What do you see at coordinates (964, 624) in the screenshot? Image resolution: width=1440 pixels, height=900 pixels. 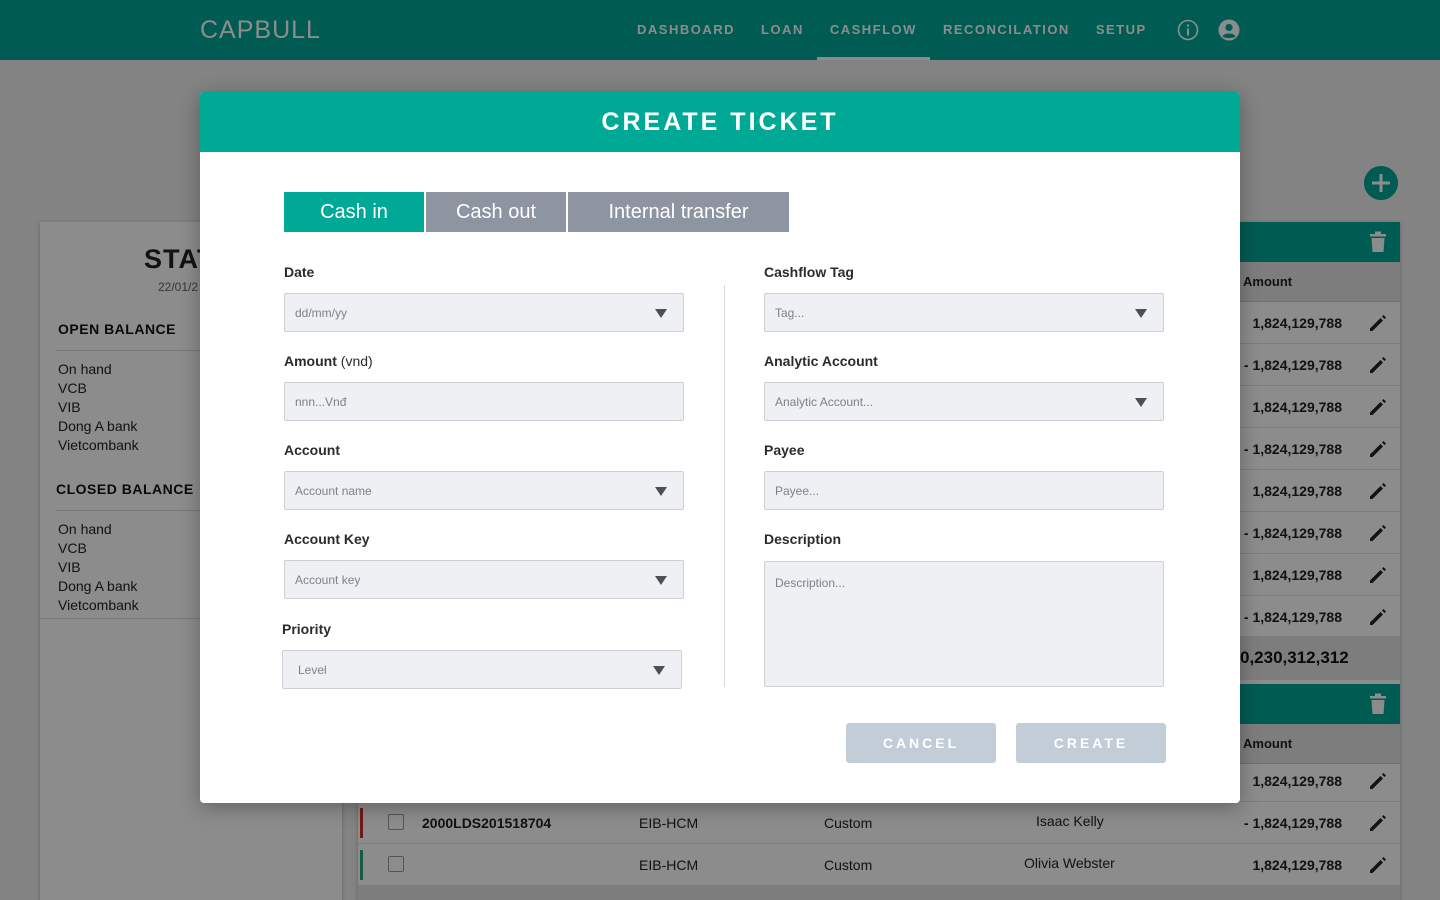 I see `description-textarea` at bounding box center [964, 624].